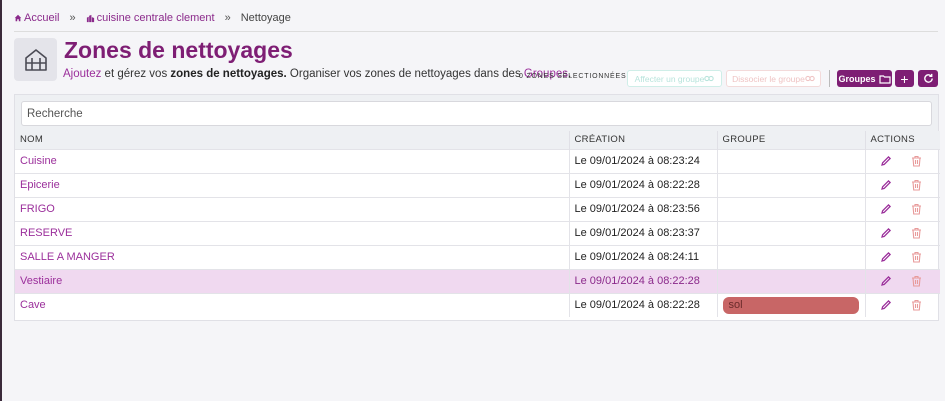  I want to click on breadcrumb-site-label: cuisine centrale clement, so click(155, 18).